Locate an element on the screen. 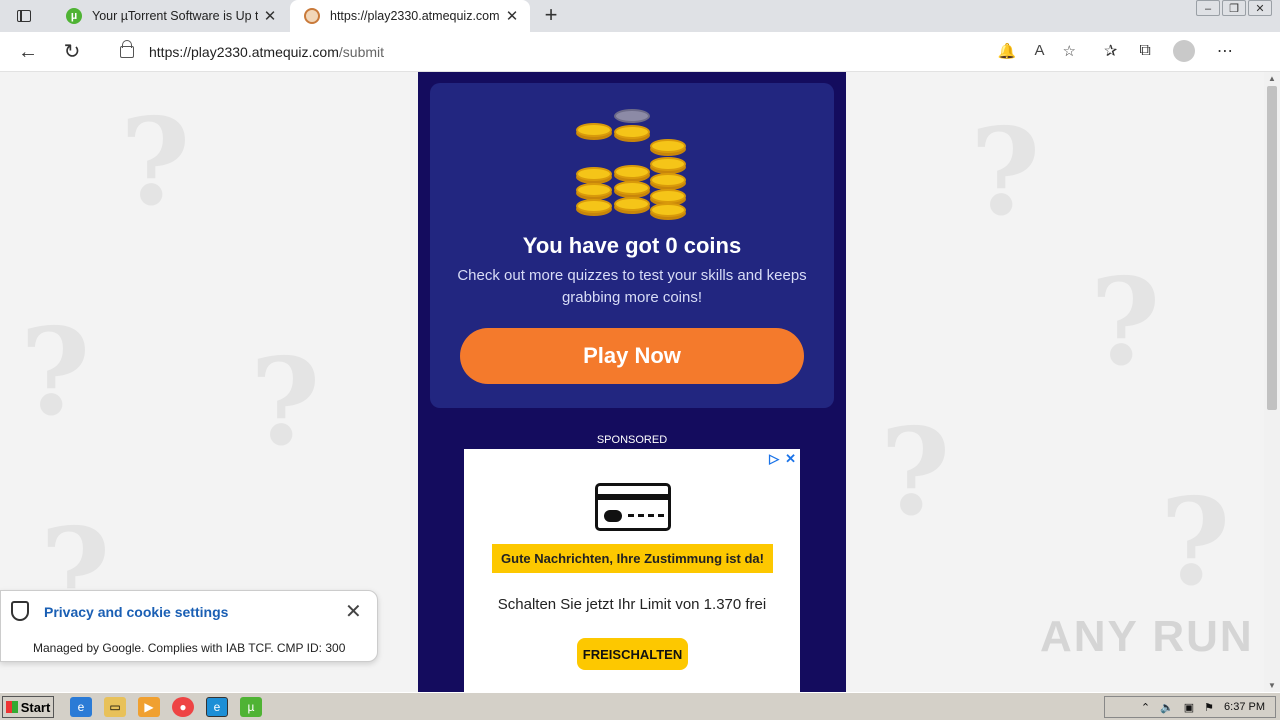 This screenshot has width=1280, height=720. coins-title: You have got 0 coins is located at coordinates (632, 245).